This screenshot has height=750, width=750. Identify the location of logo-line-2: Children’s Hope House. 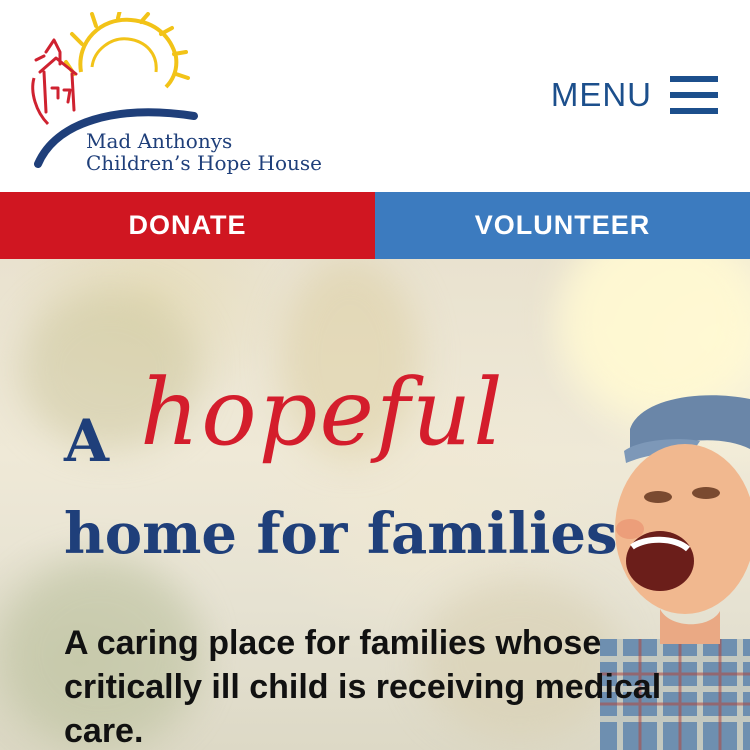
(204, 163).